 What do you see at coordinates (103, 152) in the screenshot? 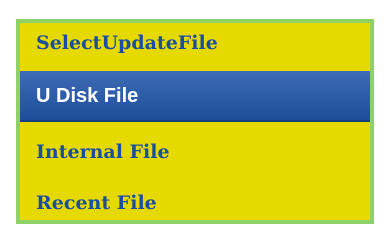
I see `menu-item-label: Internal File` at bounding box center [103, 152].